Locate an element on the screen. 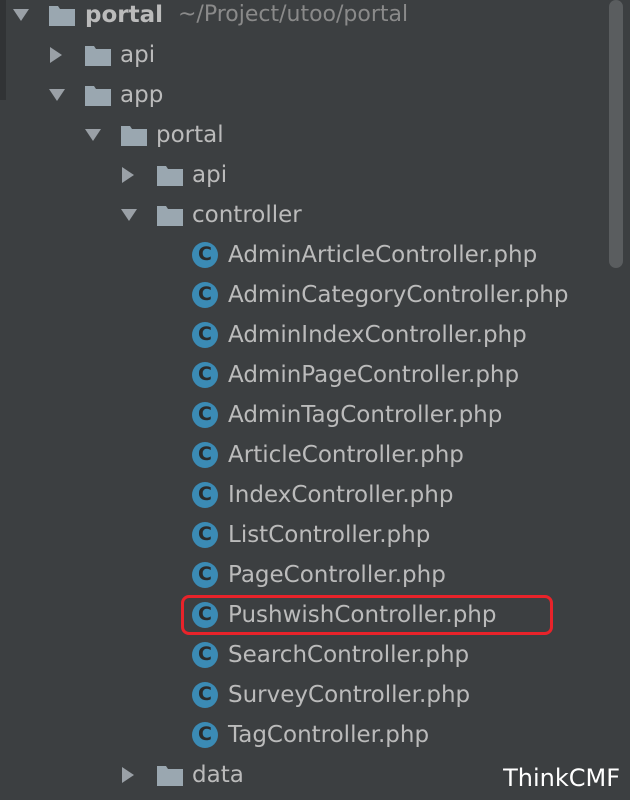 The image size is (630, 800). file-survey-controller: C SurveyController.php is located at coordinates (300, 695).